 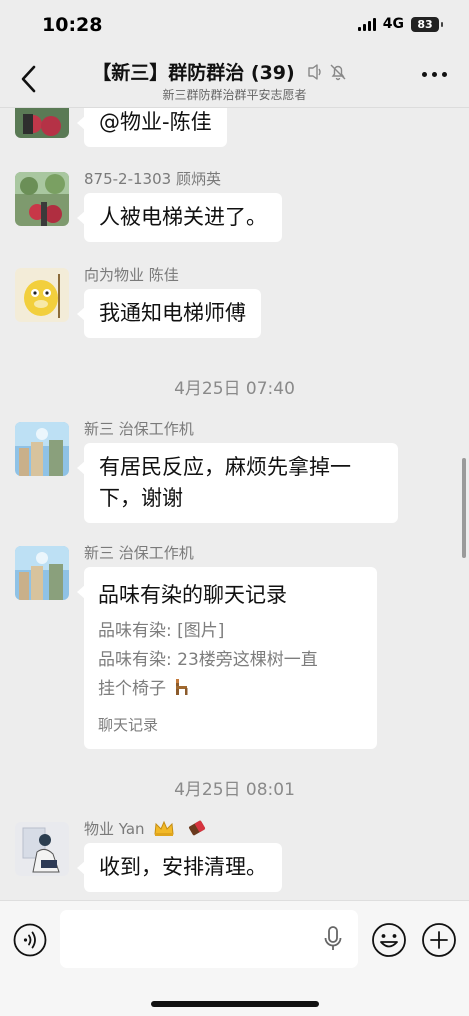 I want to click on input-bar, so click(x=234, y=958).